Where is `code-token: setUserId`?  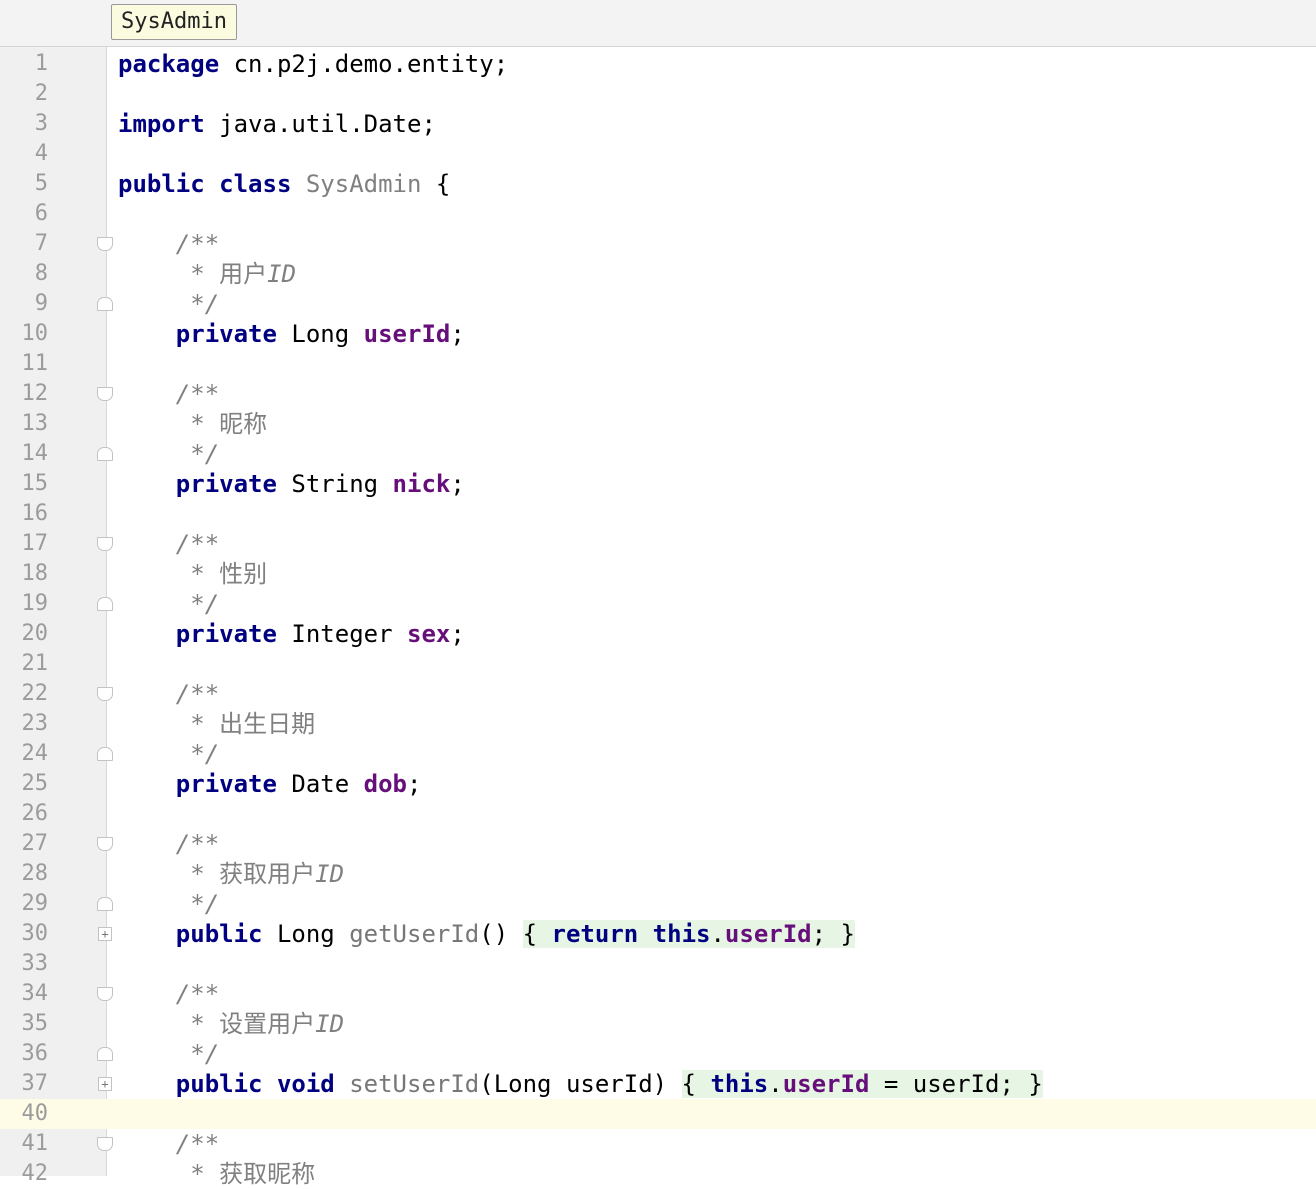
code-token: setUserId is located at coordinates (414, 1084).